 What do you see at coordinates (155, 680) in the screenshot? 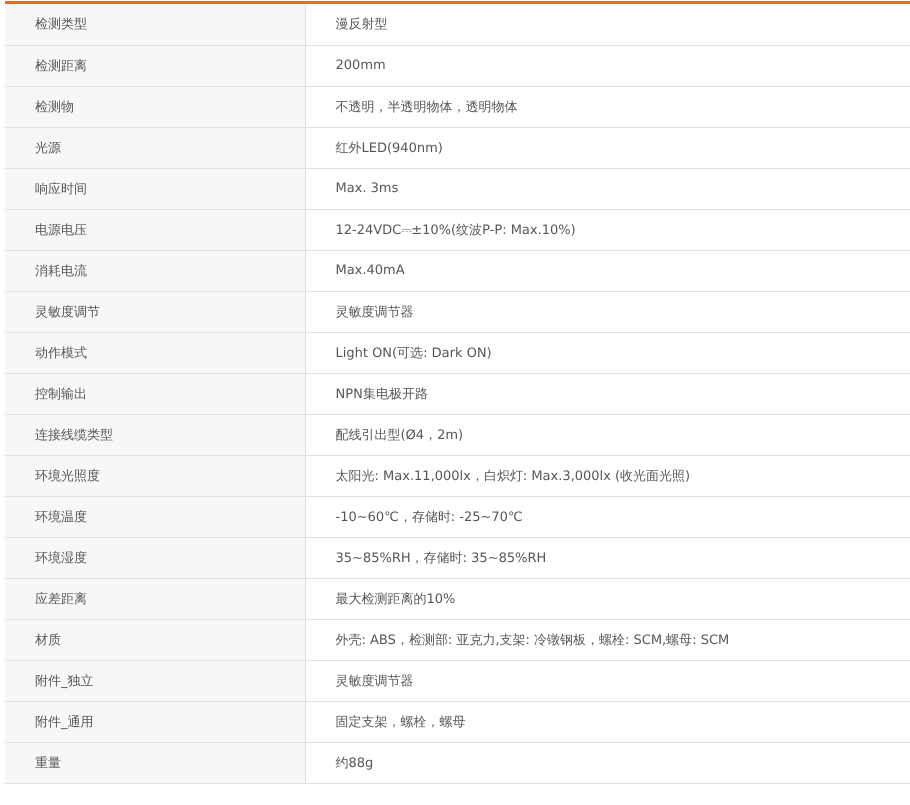
I see `spec-label: 附件_独立` at bounding box center [155, 680].